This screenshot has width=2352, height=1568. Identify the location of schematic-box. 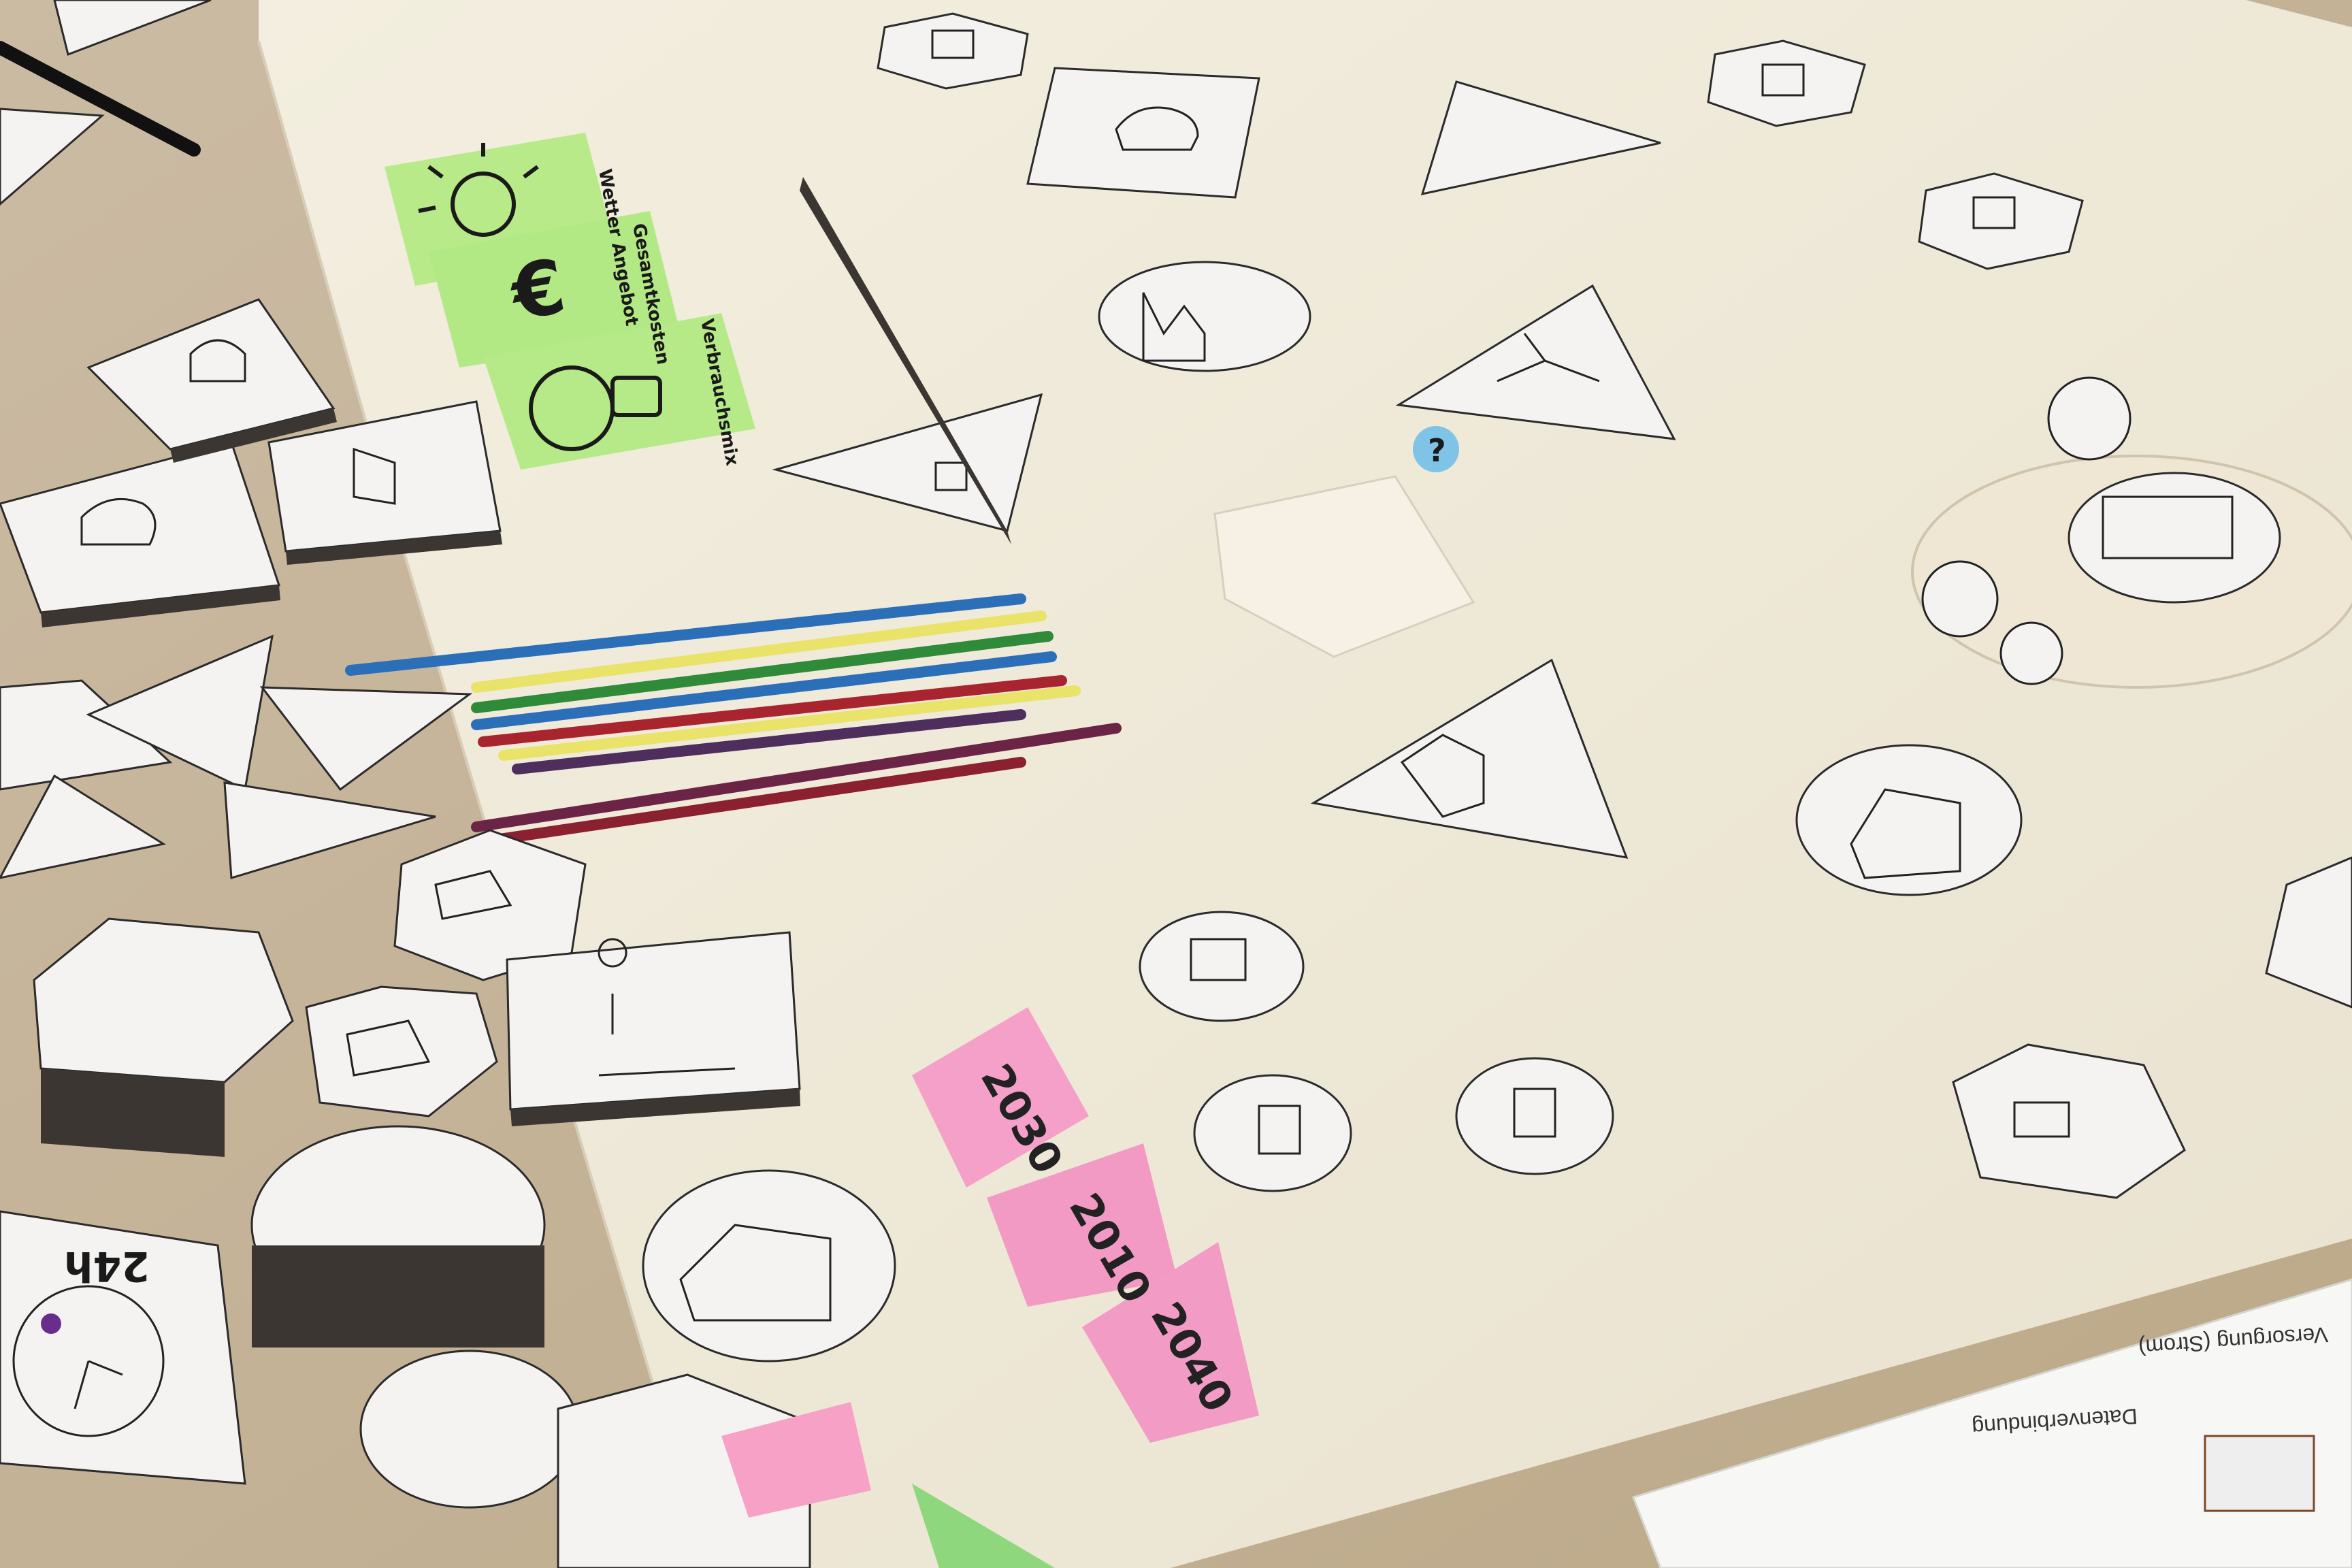
(2259, 1474).